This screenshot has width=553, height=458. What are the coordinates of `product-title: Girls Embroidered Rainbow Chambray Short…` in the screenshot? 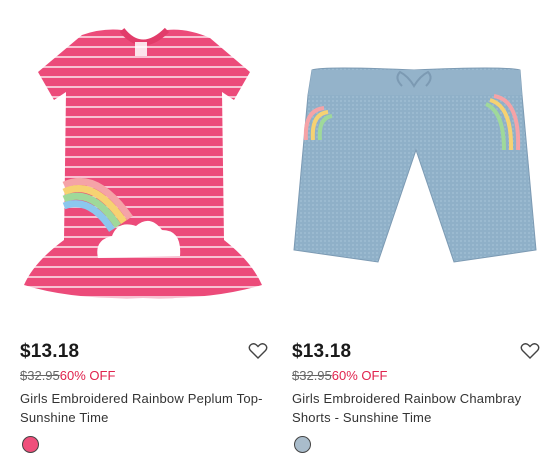 It's located at (417, 408).